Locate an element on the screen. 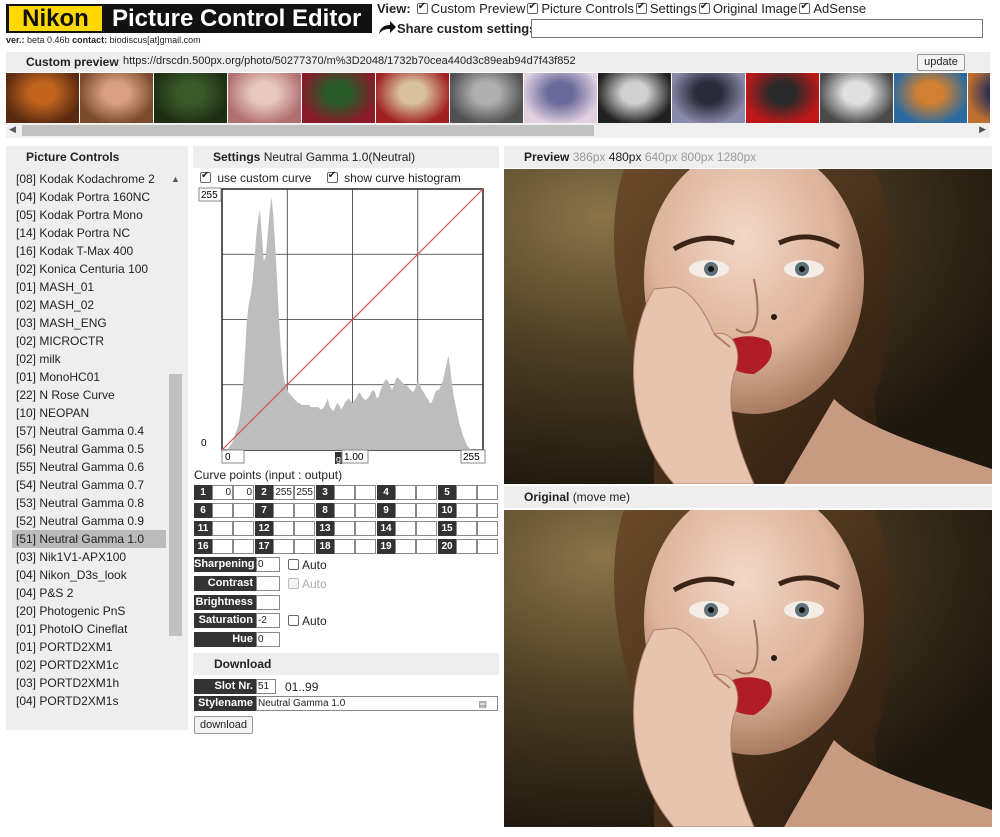  view-option-custom-preview: Custom Preview is located at coordinates (470, 8).